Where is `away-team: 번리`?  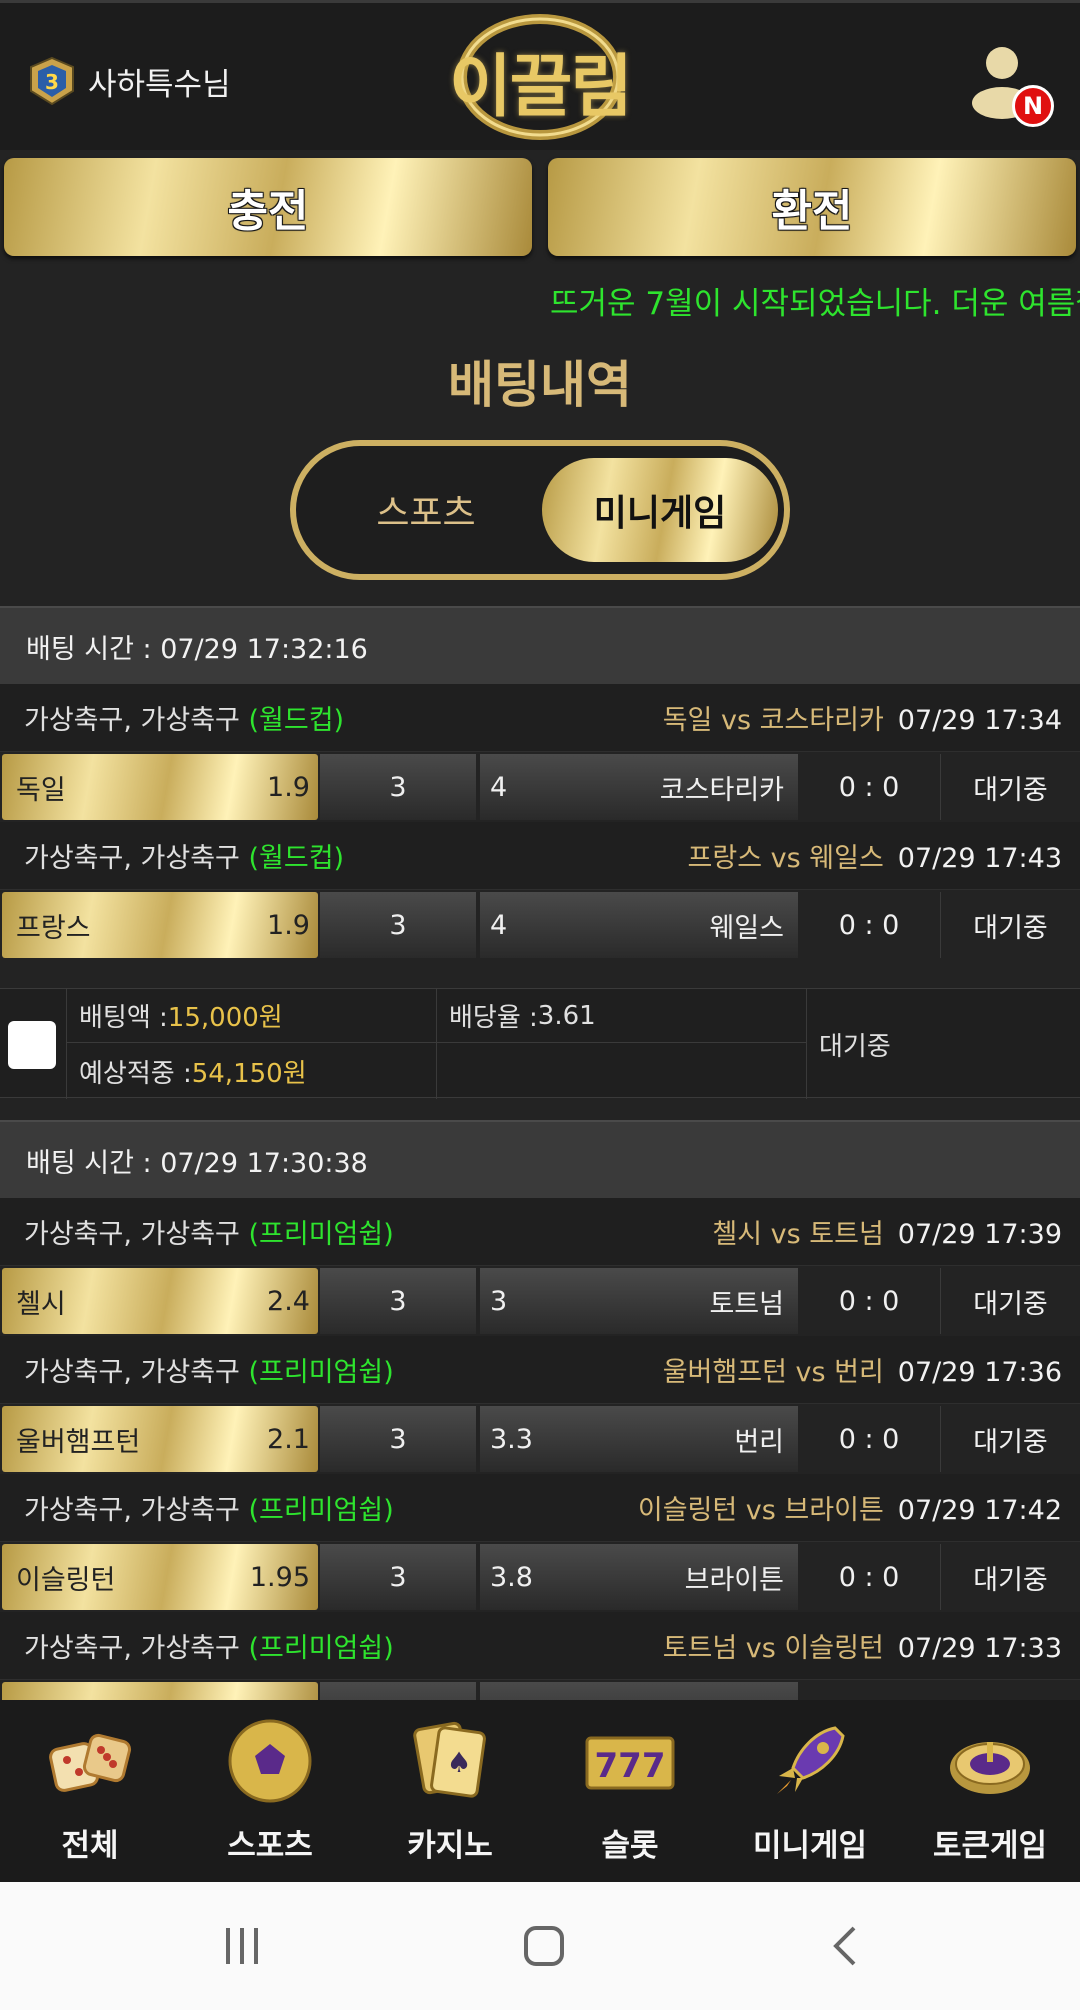 away-team: 번리 is located at coordinates (759, 1442).